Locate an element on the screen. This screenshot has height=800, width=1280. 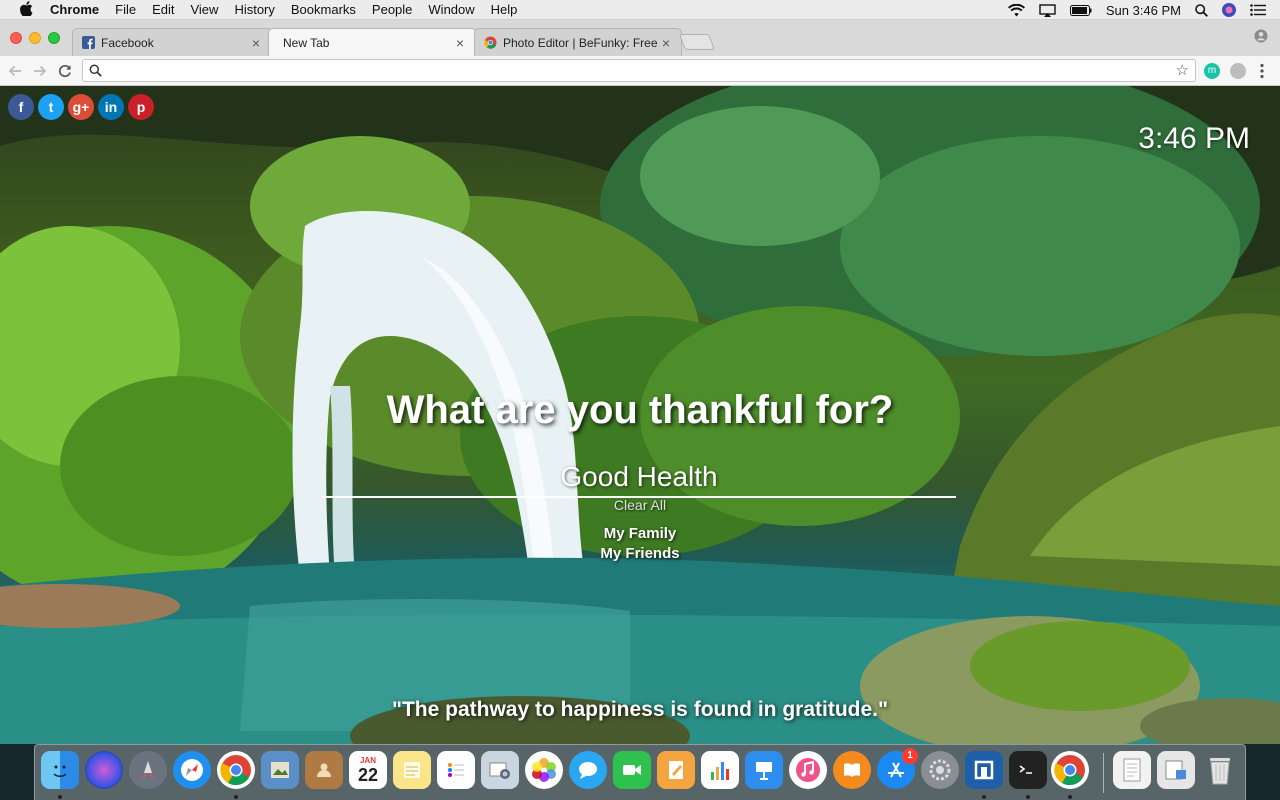
extension-m-icon: m is located at coordinates (1212, 71).